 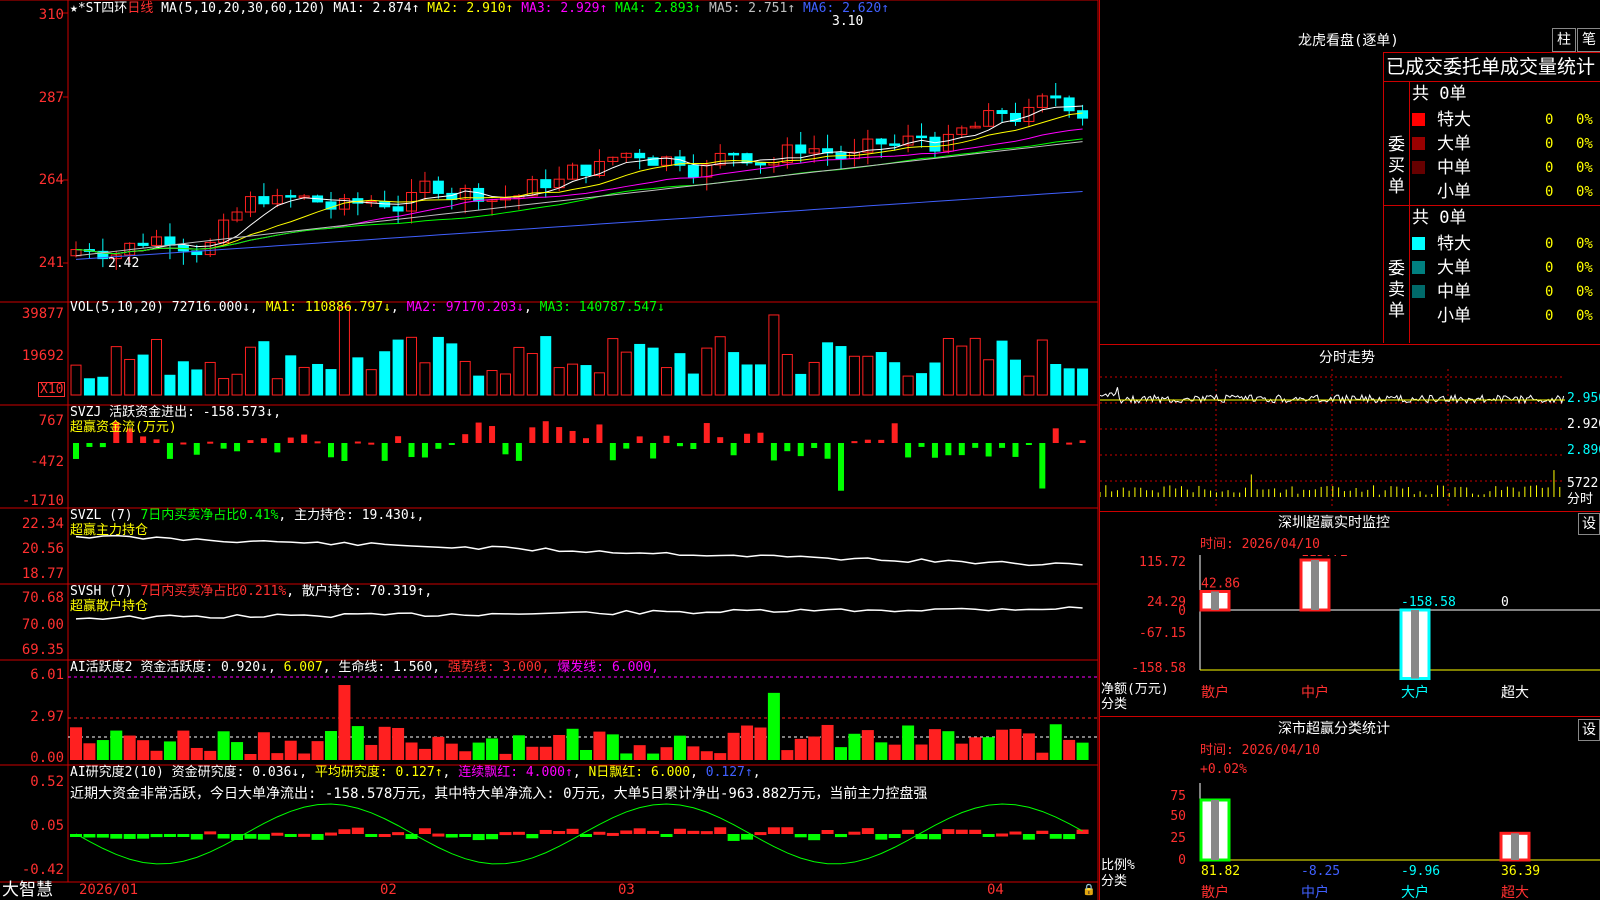 I want to click on sz-settings-button: 设, so click(x=1589, y=524).